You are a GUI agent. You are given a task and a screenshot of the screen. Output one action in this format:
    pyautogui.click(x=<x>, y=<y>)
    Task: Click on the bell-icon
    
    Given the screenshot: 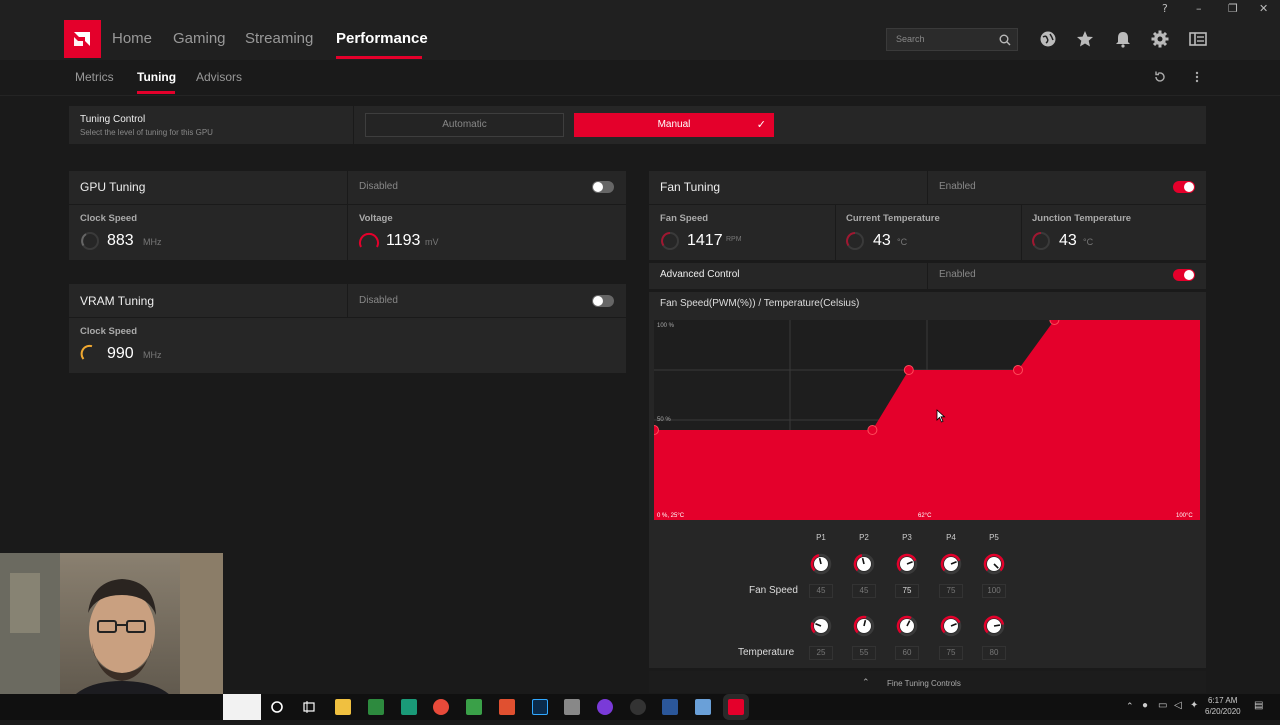 What is the action you would take?
    pyautogui.click(x=1123, y=39)
    